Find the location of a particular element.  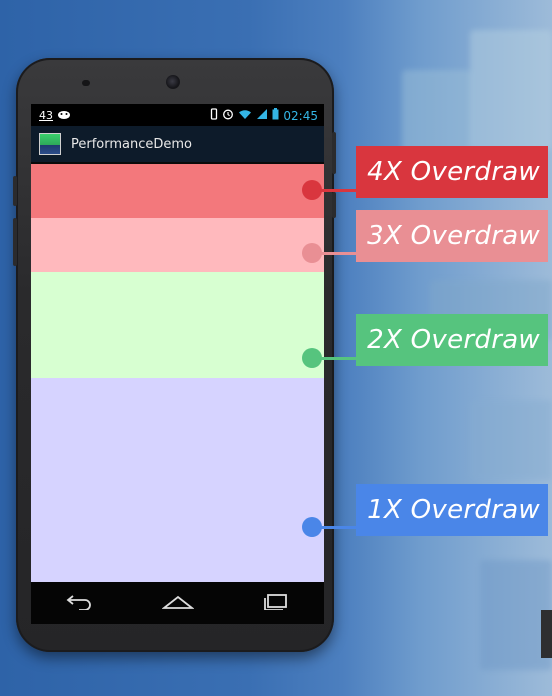

home-icon is located at coordinates (178, 603).